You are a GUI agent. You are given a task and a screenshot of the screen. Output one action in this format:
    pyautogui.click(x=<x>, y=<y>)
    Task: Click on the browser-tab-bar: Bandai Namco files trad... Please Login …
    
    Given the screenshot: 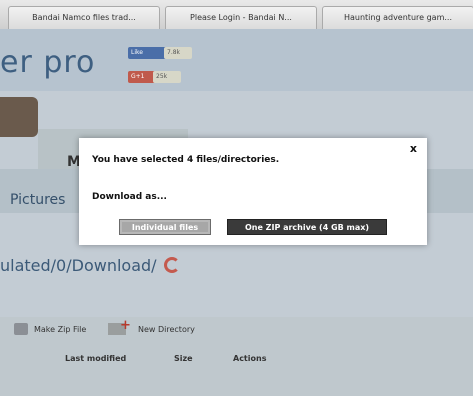 What is the action you would take?
    pyautogui.click(x=236, y=15)
    